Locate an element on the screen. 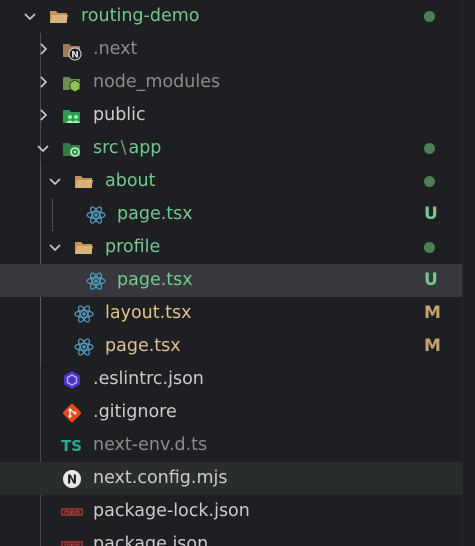  folder-label-routing-demo: routing-demo is located at coordinates (140, 16).